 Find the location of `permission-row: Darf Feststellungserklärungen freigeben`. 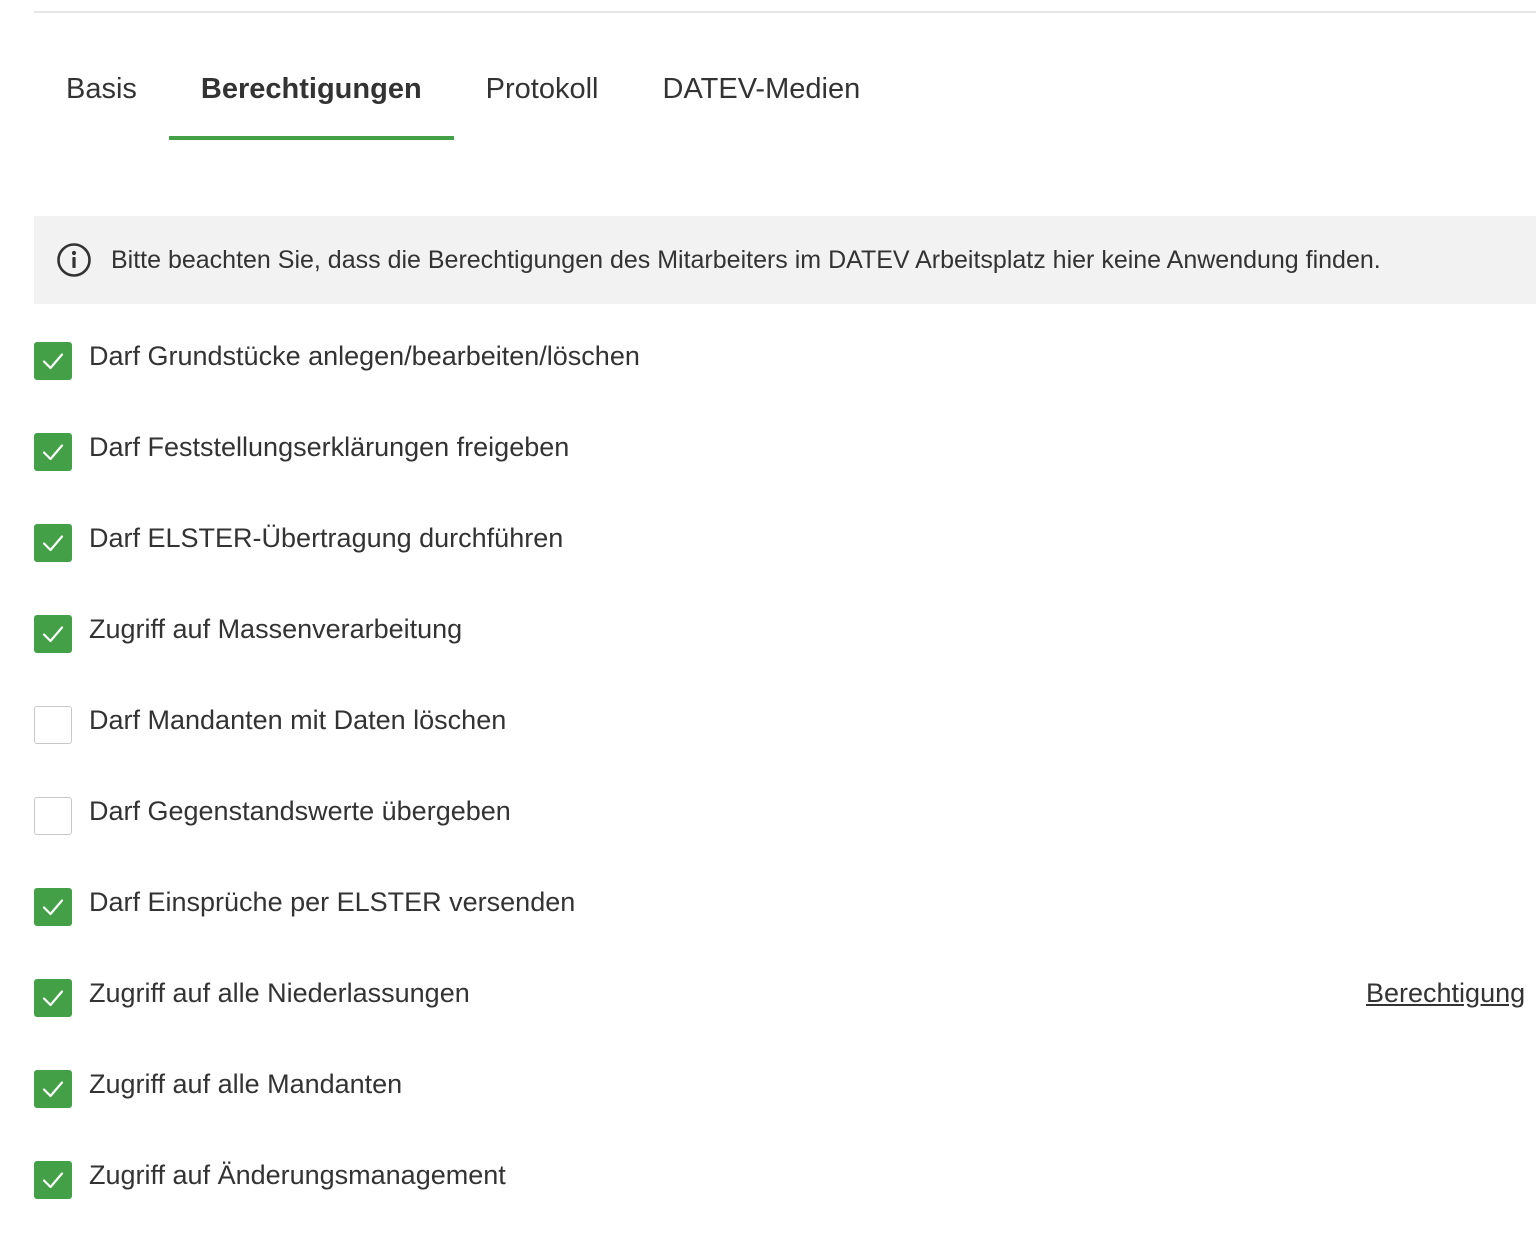

permission-row: Darf Feststellungserklärungen freigeben is located at coordinates (785, 472).